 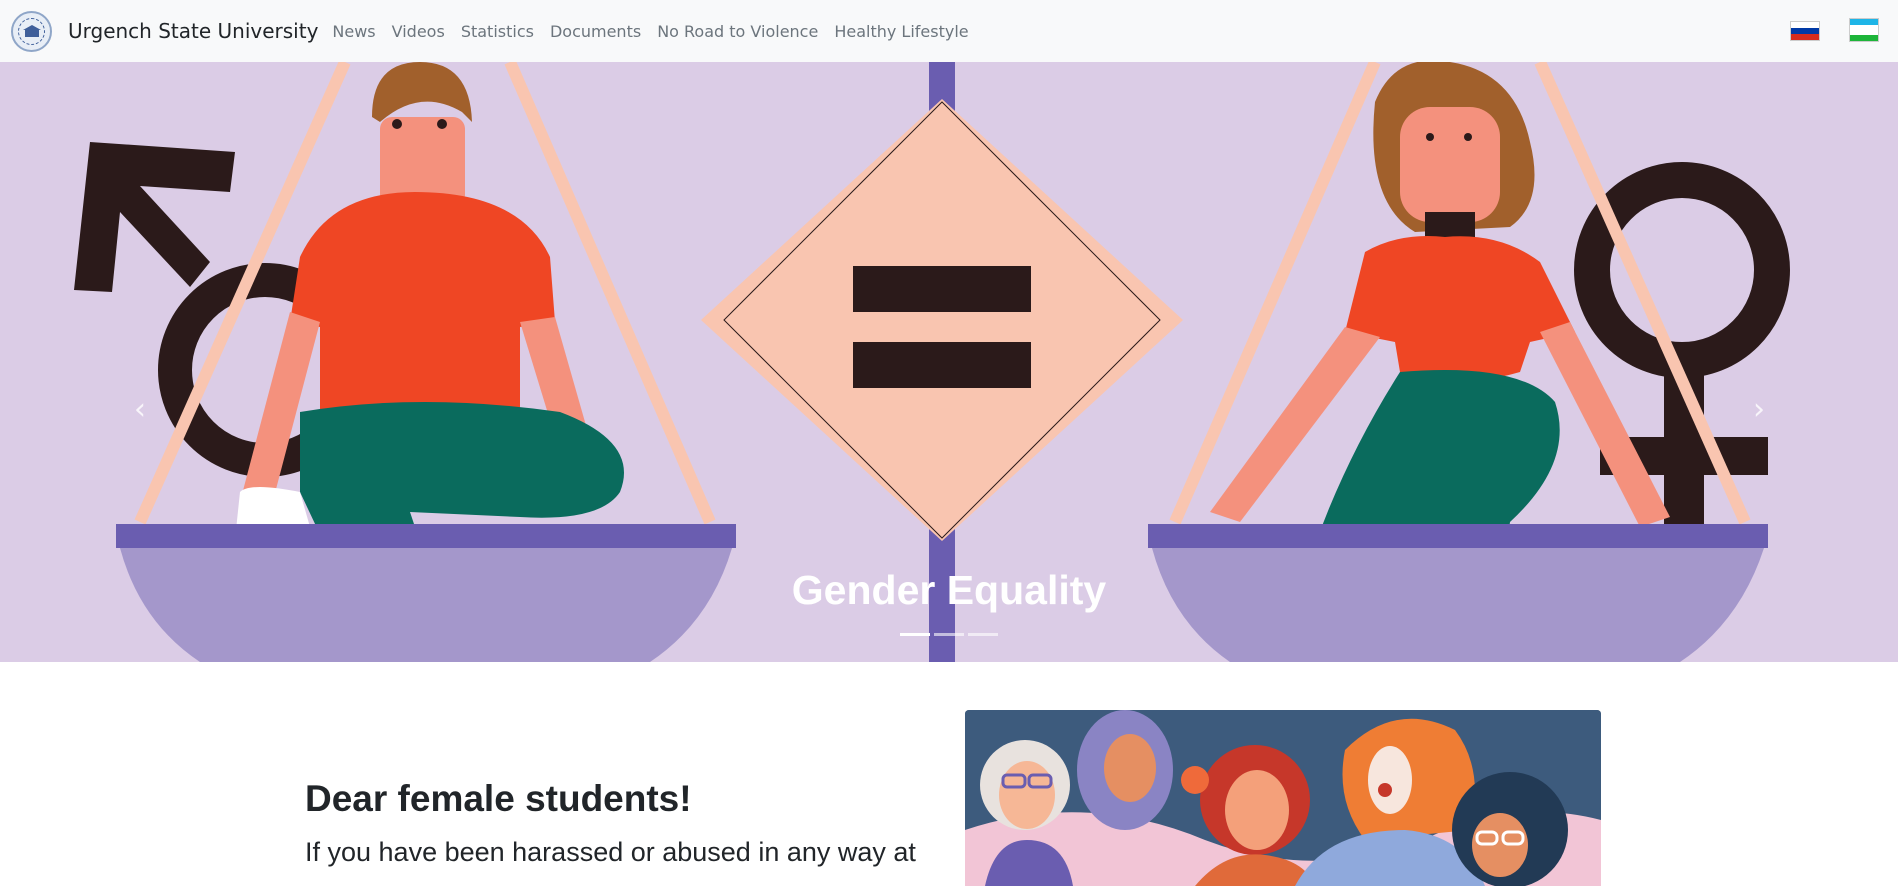 What do you see at coordinates (1864, 30) in the screenshot?
I see `uz-flag-icon` at bounding box center [1864, 30].